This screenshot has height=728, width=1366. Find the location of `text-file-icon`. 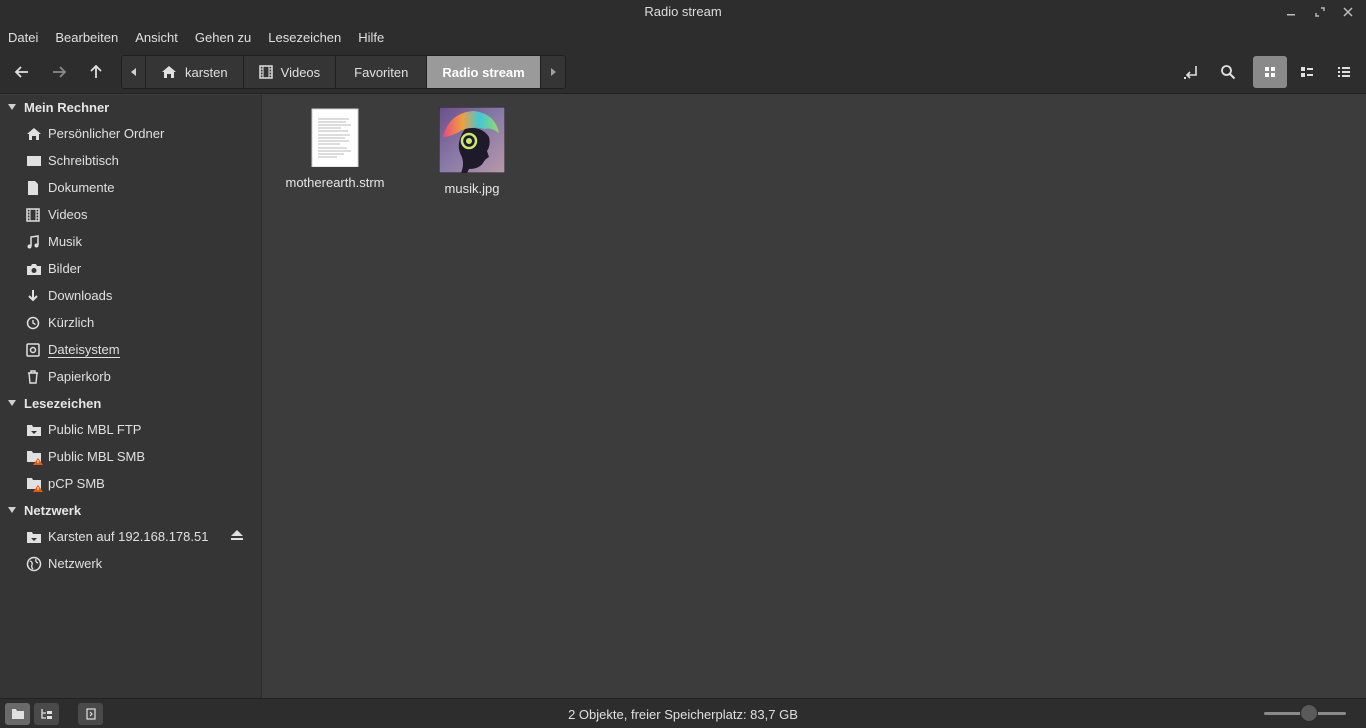

text-file-icon is located at coordinates (335, 137).